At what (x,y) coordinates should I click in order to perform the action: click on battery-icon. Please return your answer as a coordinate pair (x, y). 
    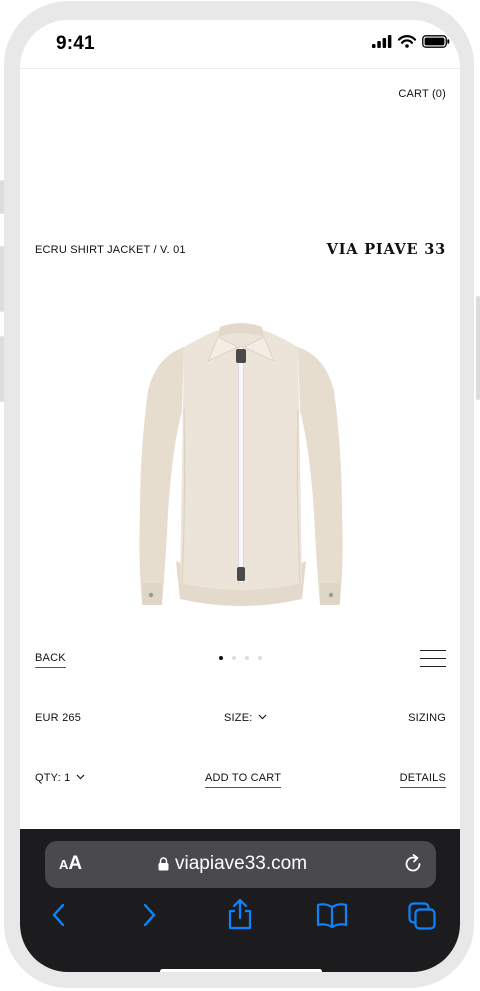
    Looking at the image, I should click on (436, 41).